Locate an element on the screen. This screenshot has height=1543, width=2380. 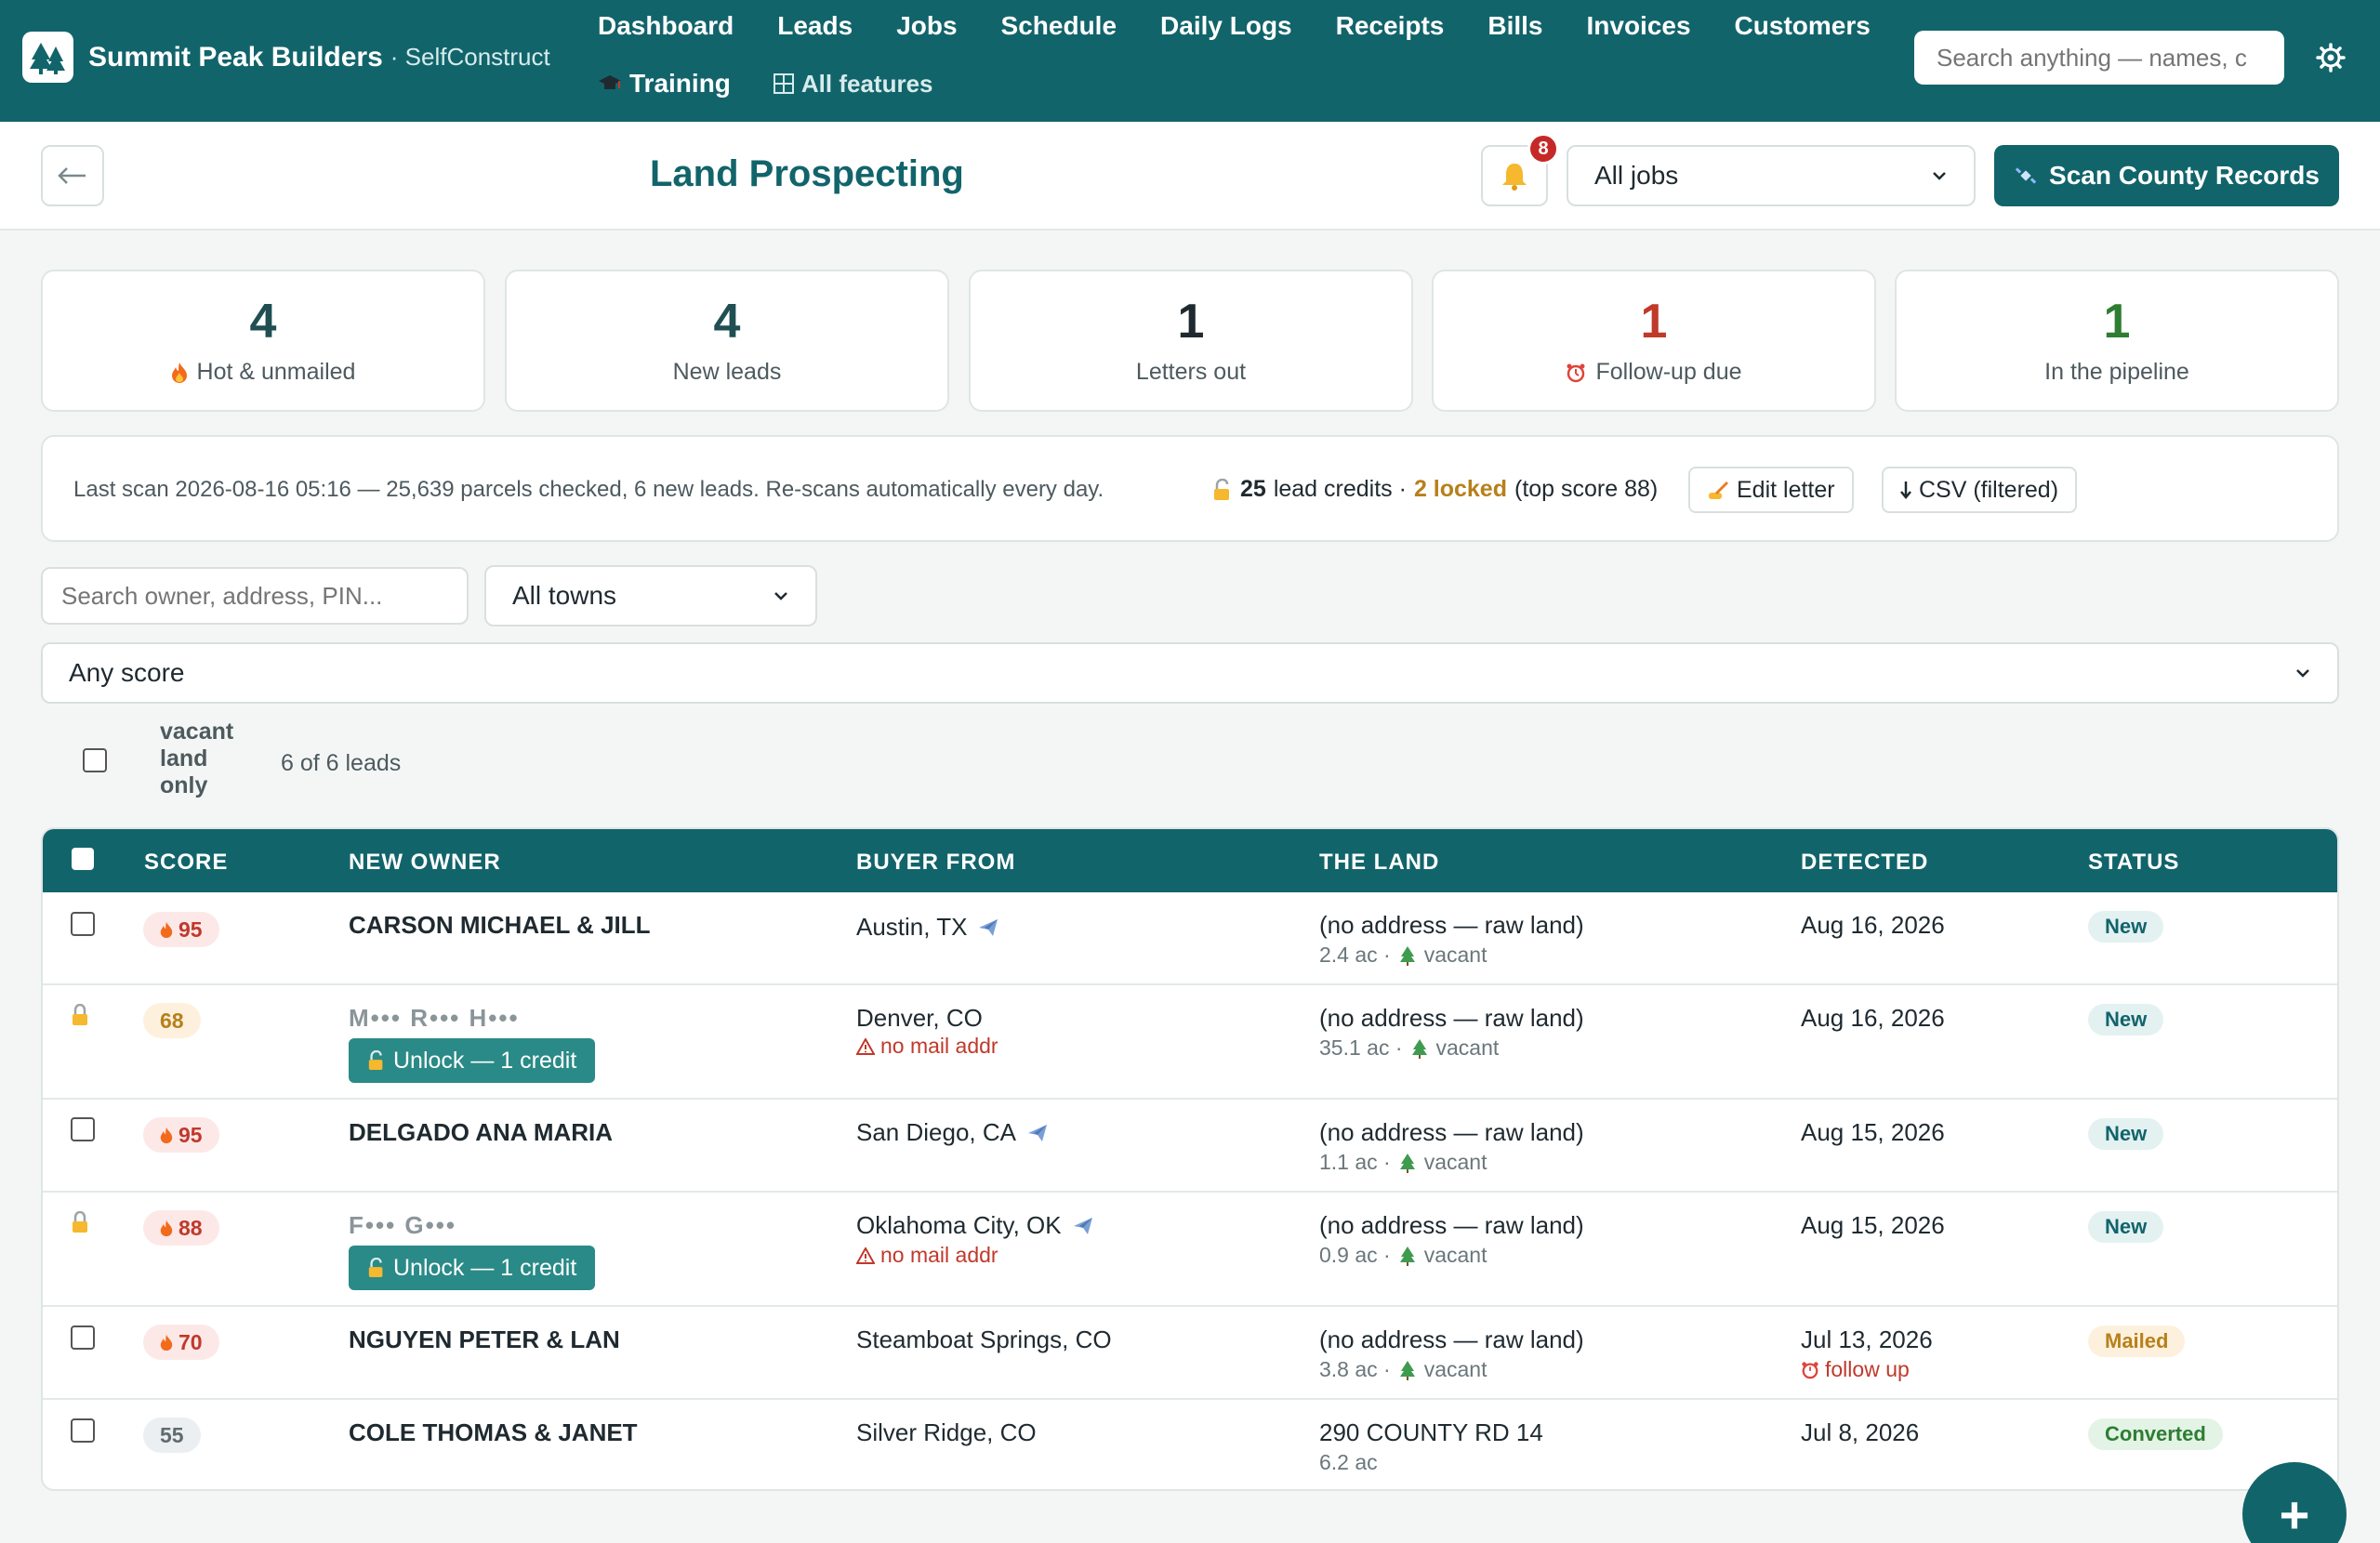
job-filter-value: All jobs is located at coordinates (1636, 175).